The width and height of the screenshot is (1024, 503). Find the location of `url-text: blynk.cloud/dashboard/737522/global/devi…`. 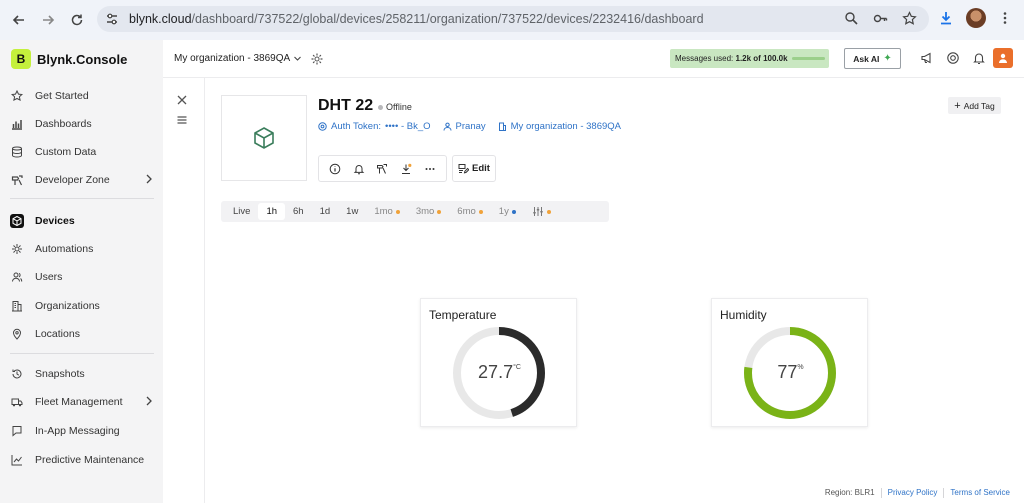

url-text: blynk.cloud/dashboard/737522/global/devi… is located at coordinates (416, 19).